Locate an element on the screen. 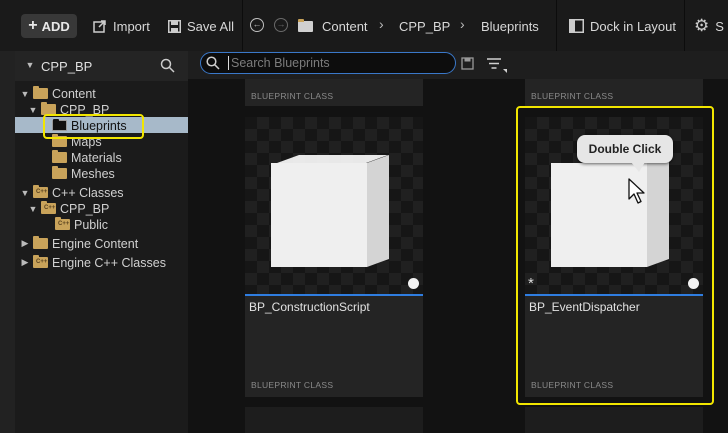 Image resolution: width=728 pixels, height=433 pixels. save-all-button: Save All is located at coordinates (201, 26).